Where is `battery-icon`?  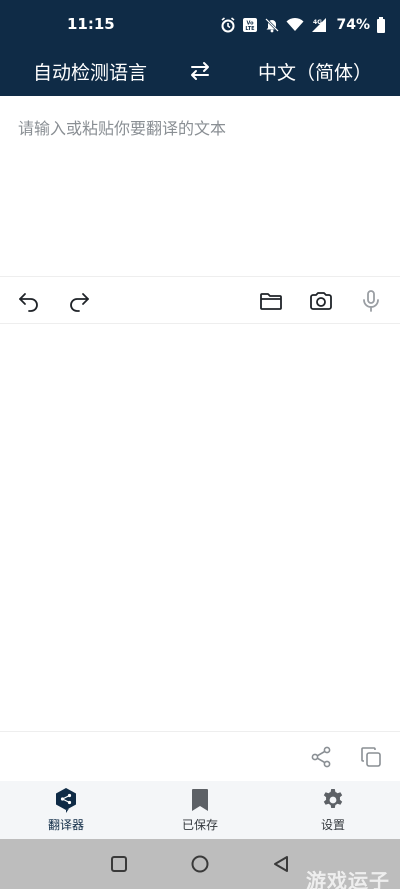 battery-icon is located at coordinates (381, 25).